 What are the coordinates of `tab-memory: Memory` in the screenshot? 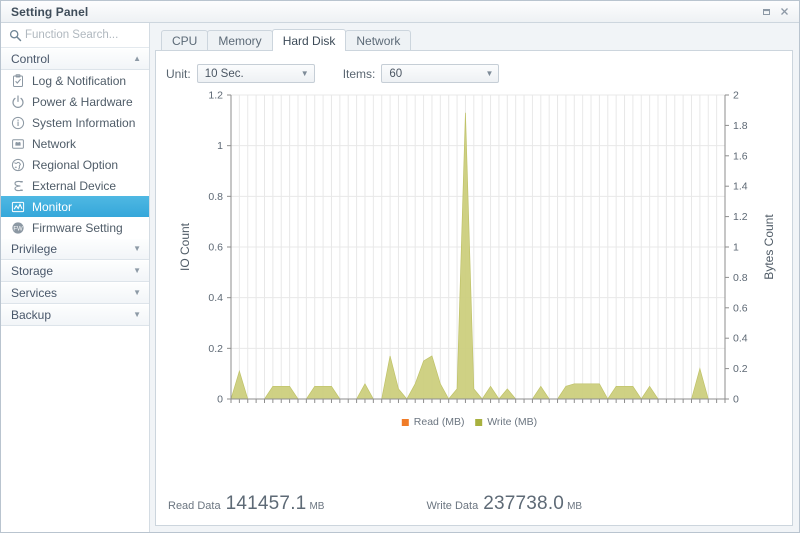 It's located at (240, 40).